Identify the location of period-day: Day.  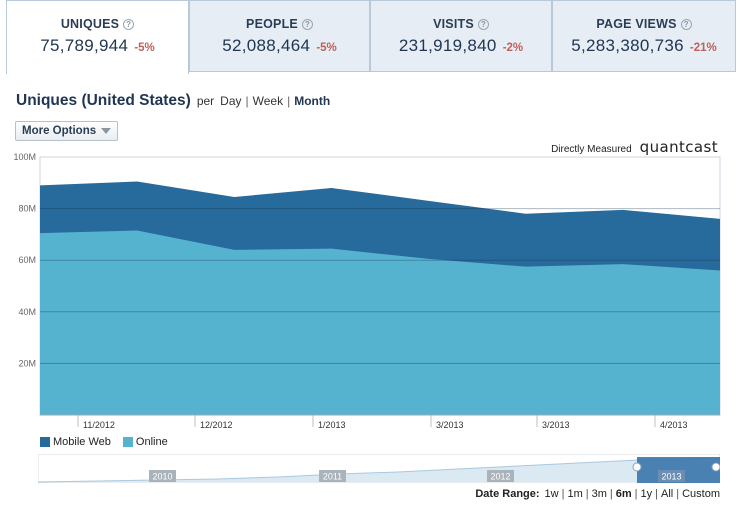
(230, 101).